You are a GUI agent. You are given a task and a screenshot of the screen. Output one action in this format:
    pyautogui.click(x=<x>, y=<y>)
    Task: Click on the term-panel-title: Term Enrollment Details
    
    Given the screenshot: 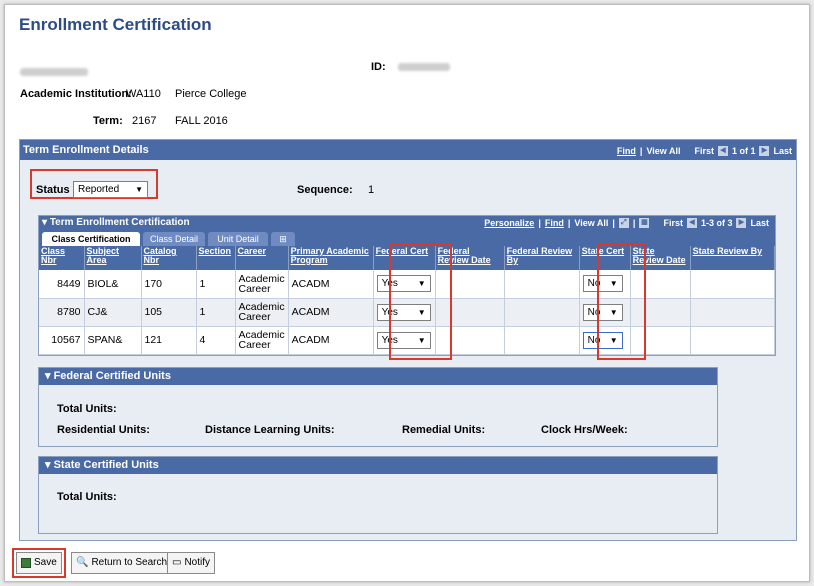 What is the action you would take?
    pyautogui.click(x=86, y=150)
    